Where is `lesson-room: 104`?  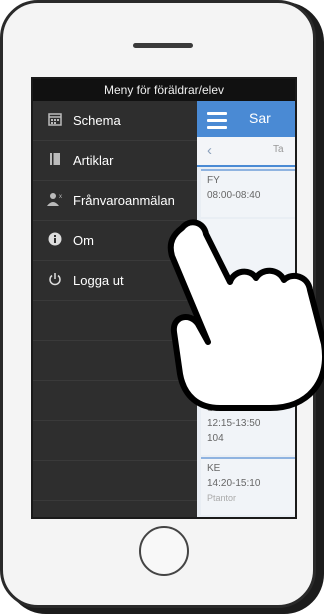 lesson-room: 104 is located at coordinates (215, 438).